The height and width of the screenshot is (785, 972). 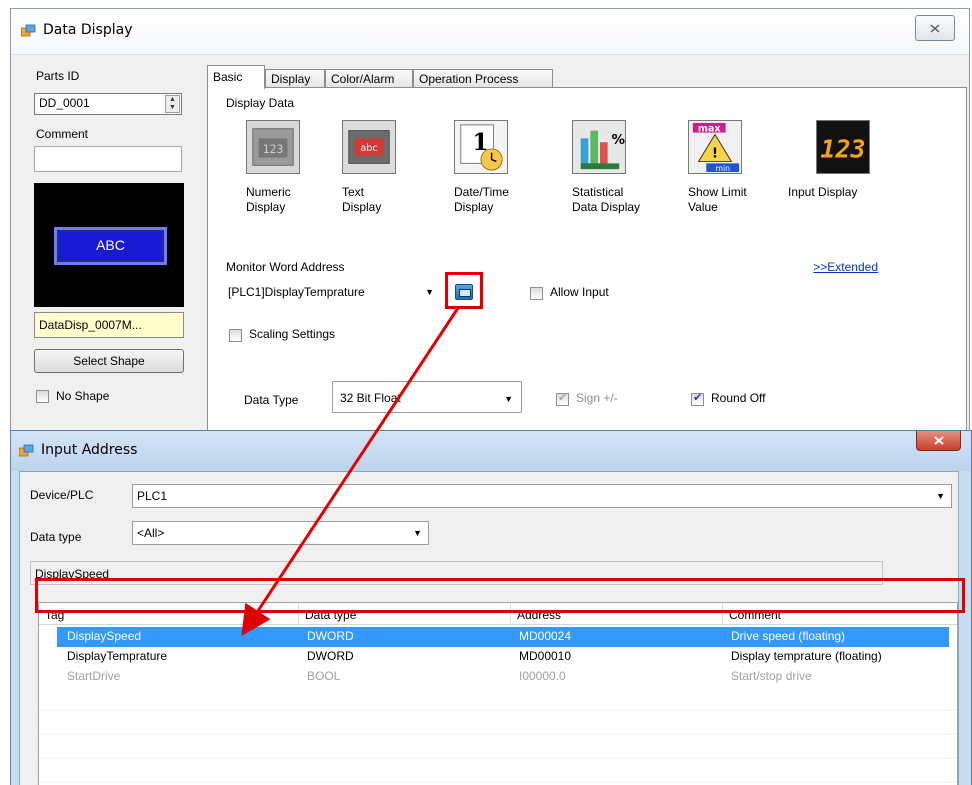 What do you see at coordinates (88, 30) in the screenshot?
I see `window-title: Data Display` at bounding box center [88, 30].